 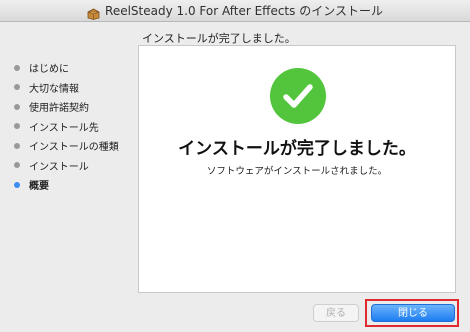 I want to click on package-icon, so click(x=93, y=12).